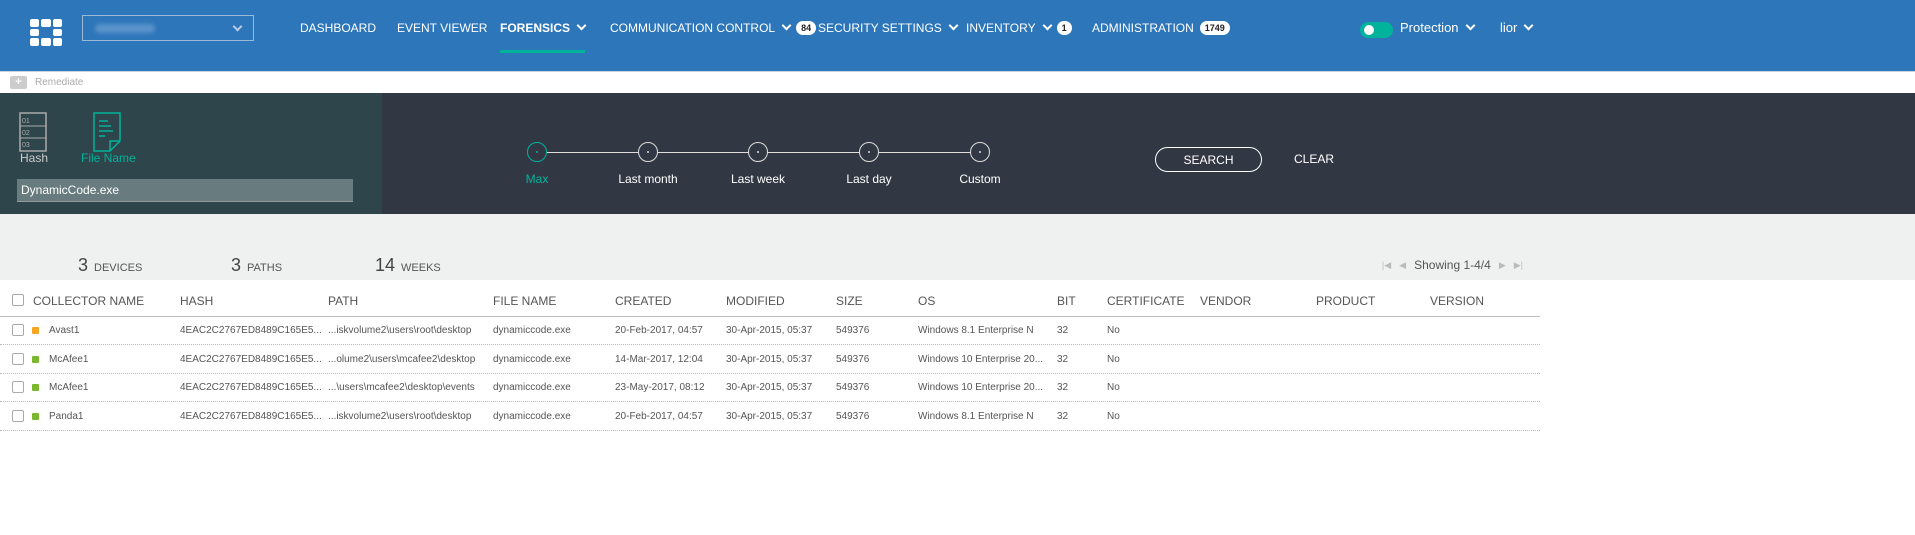 The width and height of the screenshot is (1915, 535). I want to click on timeline-max-dot, so click(537, 152).